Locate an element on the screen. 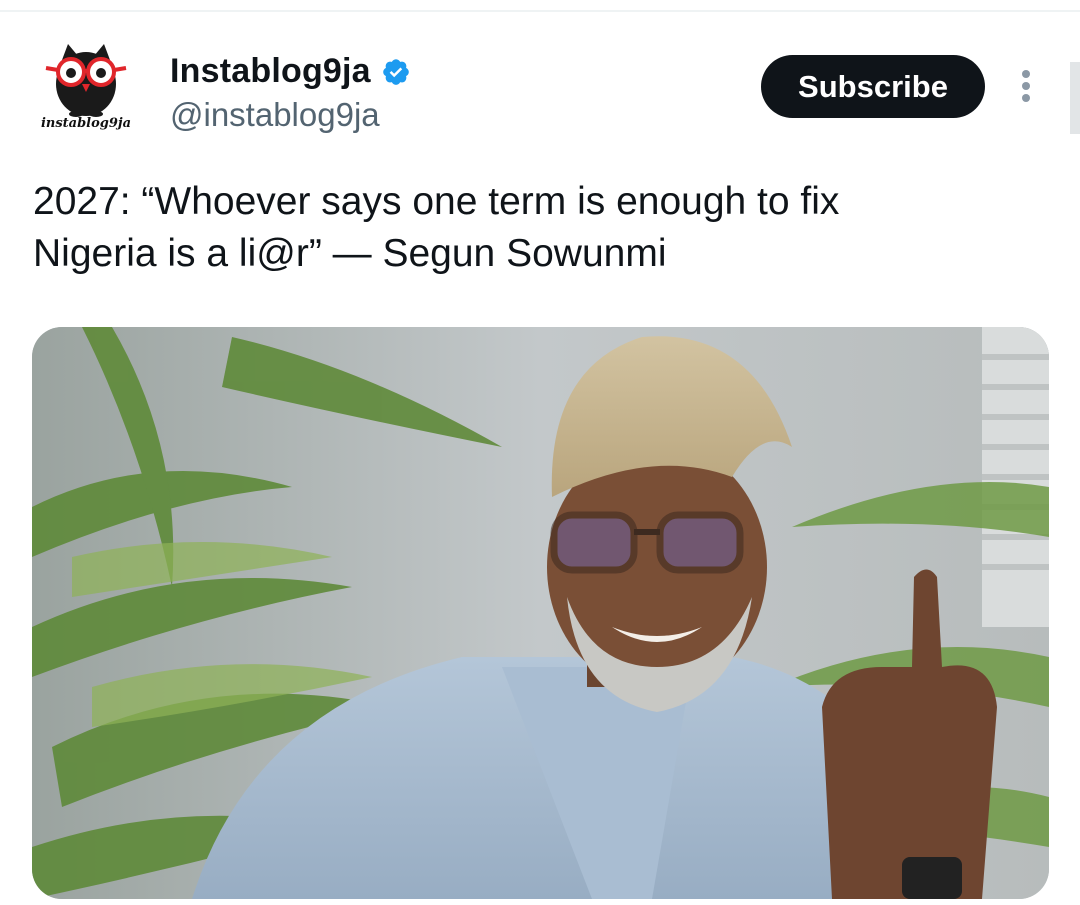 Image resolution: width=1080 pixels, height=905 pixels. avatar-wordmark: instablog9ja is located at coordinates (86, 123).